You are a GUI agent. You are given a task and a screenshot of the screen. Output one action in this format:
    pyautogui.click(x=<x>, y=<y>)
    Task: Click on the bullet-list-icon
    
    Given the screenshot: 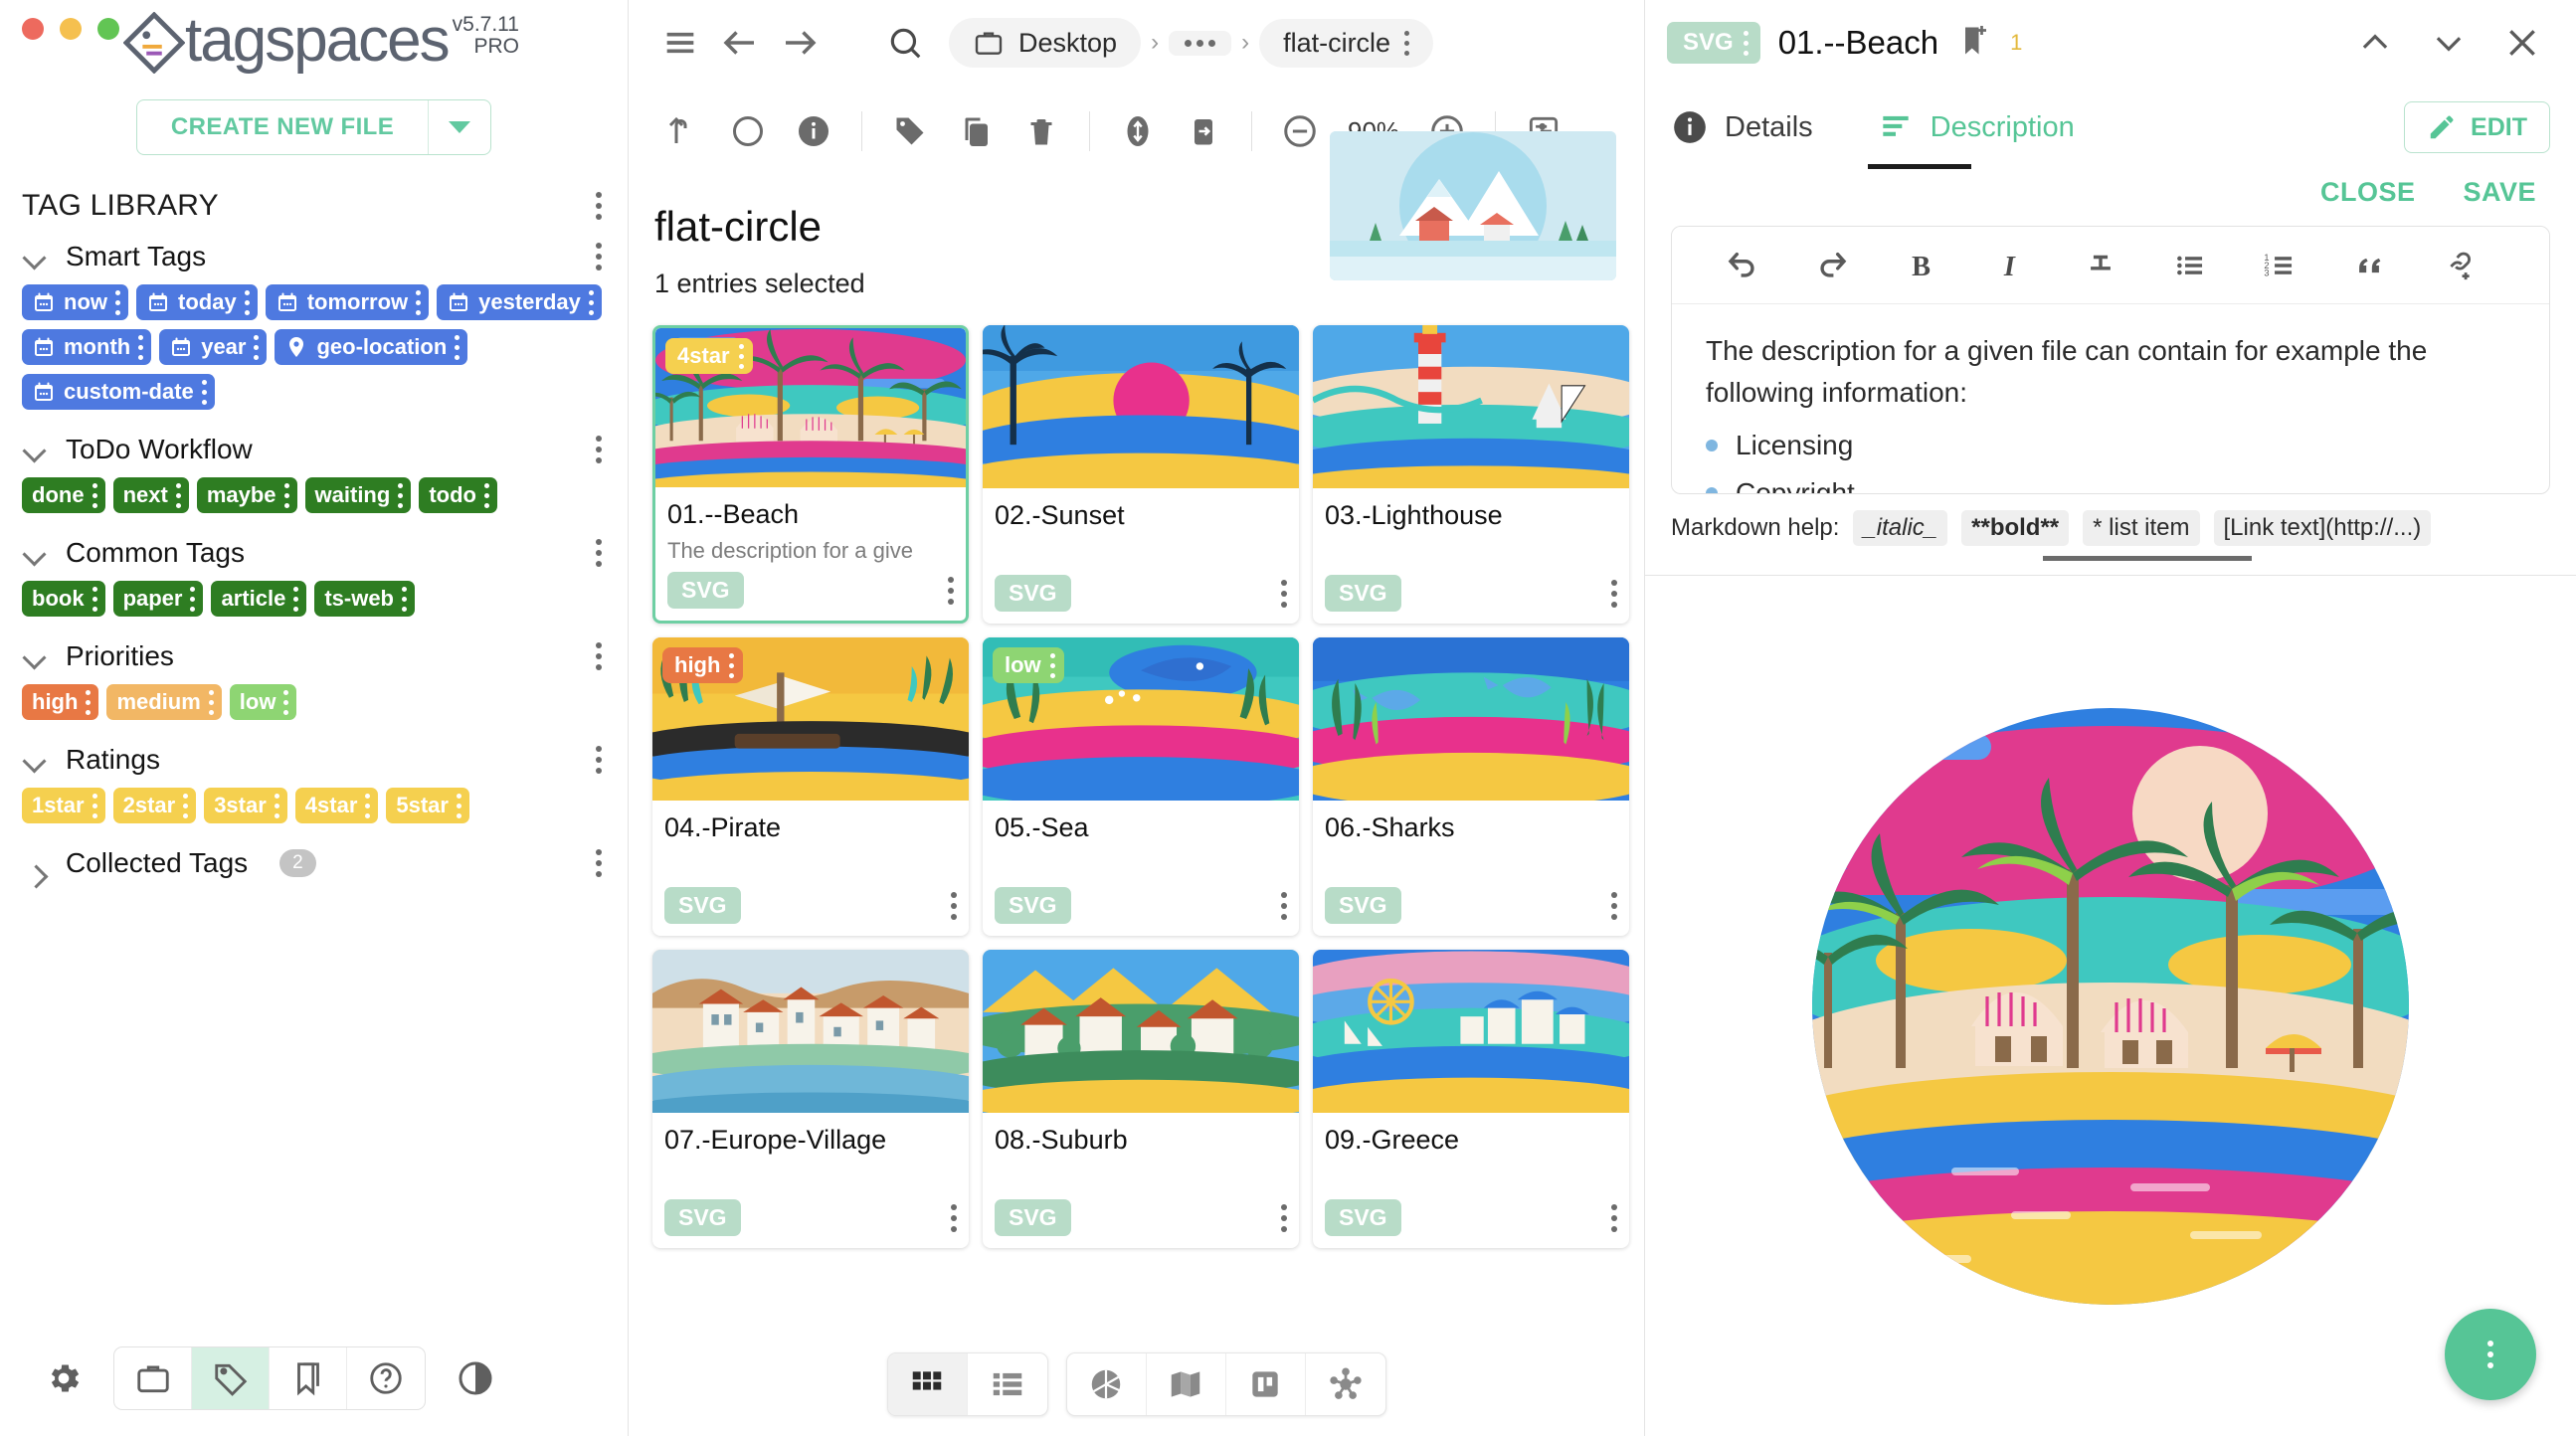 What is the action you would take?
    pyautogui.click(x=2190, y=265)
    